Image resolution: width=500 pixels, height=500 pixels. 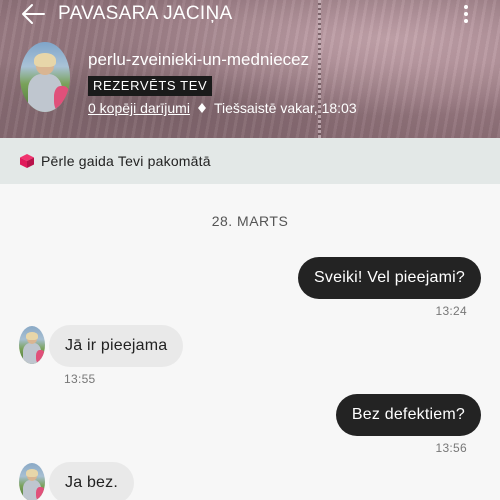 I want to click on more-options-button, so click(x=466, y=14).